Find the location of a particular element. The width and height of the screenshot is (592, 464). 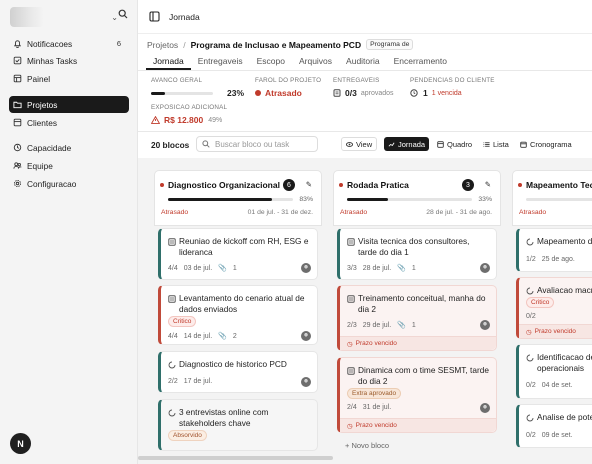

status-dot-icon is located at coordinates (341, 185).